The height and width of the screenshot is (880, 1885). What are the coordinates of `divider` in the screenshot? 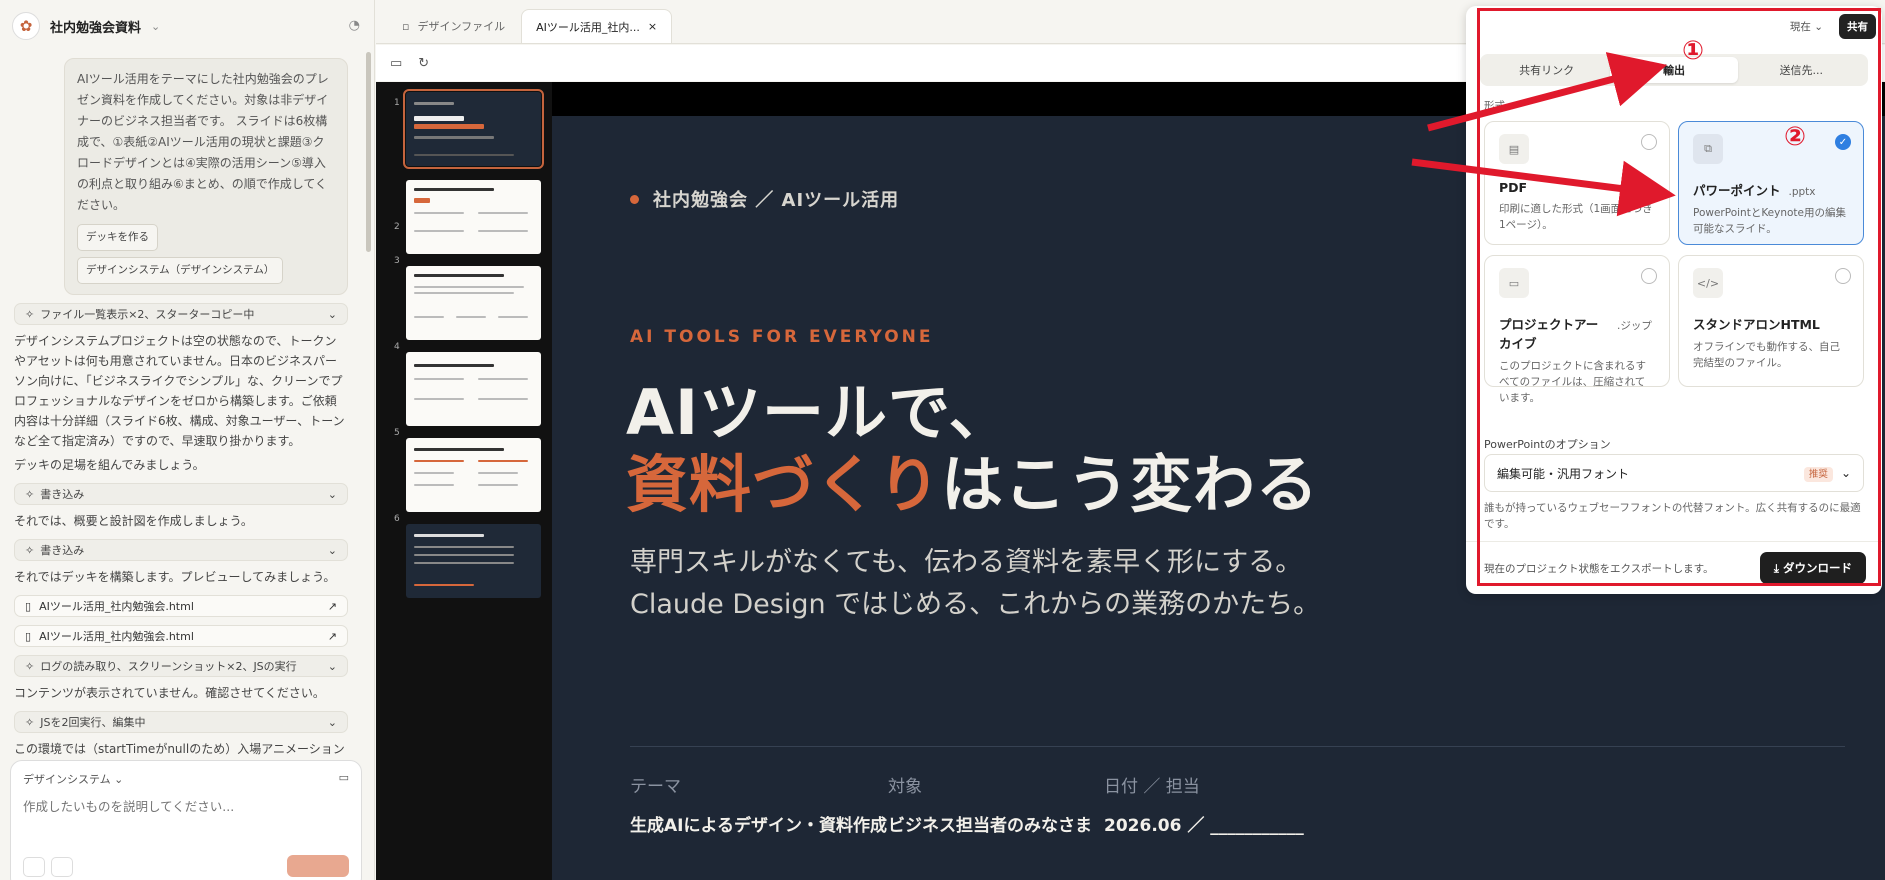 It's located at (1237, 746).